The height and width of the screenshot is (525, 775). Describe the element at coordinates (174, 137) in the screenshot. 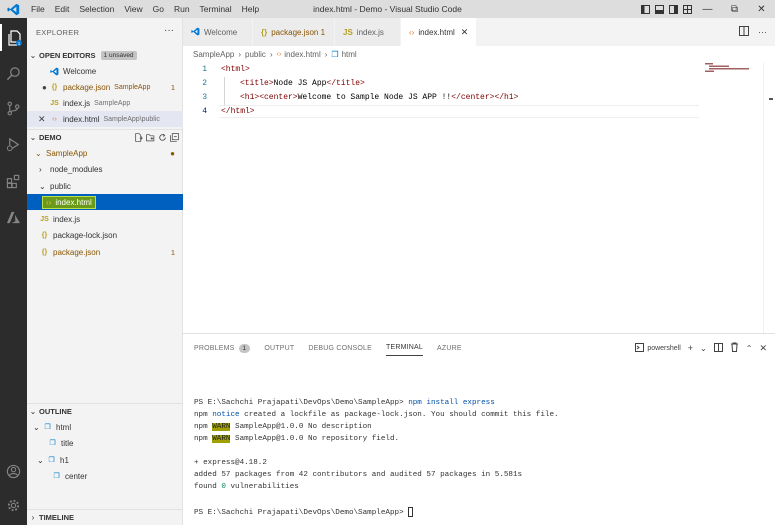

I see `collapse-all-icon` at that location.